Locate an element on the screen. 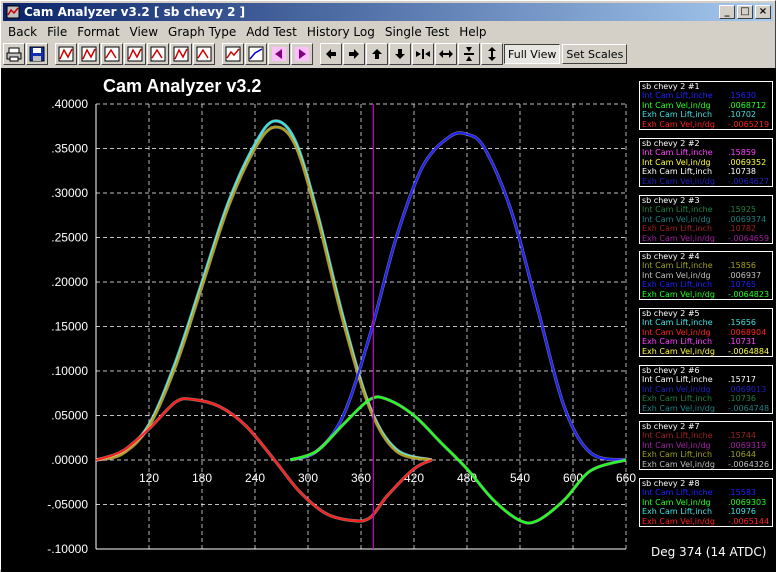  legend-panel-header: sb chevy 2 #2 is located at coordinates (671, 143).